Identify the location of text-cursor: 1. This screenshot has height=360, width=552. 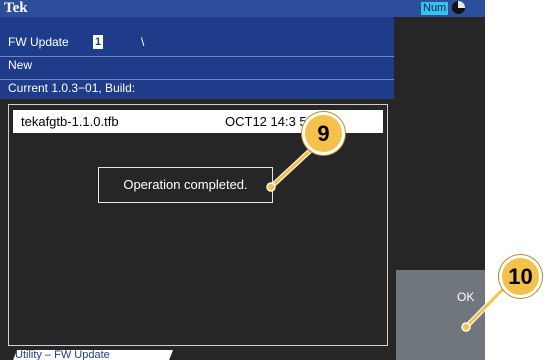
(98, 42).